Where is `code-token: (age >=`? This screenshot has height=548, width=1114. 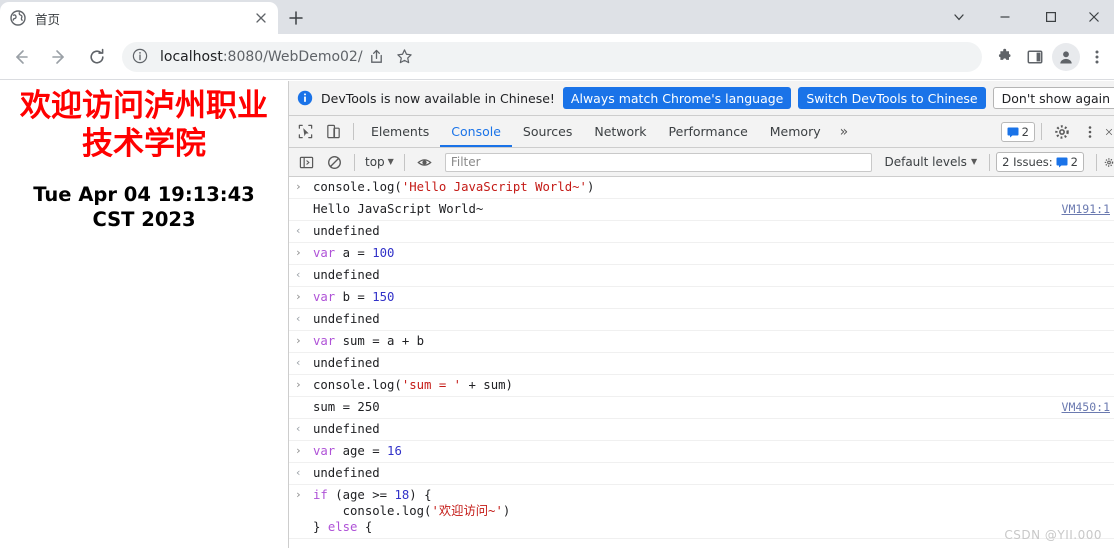 code-token: (age >= is located at coordinates (361, 495).